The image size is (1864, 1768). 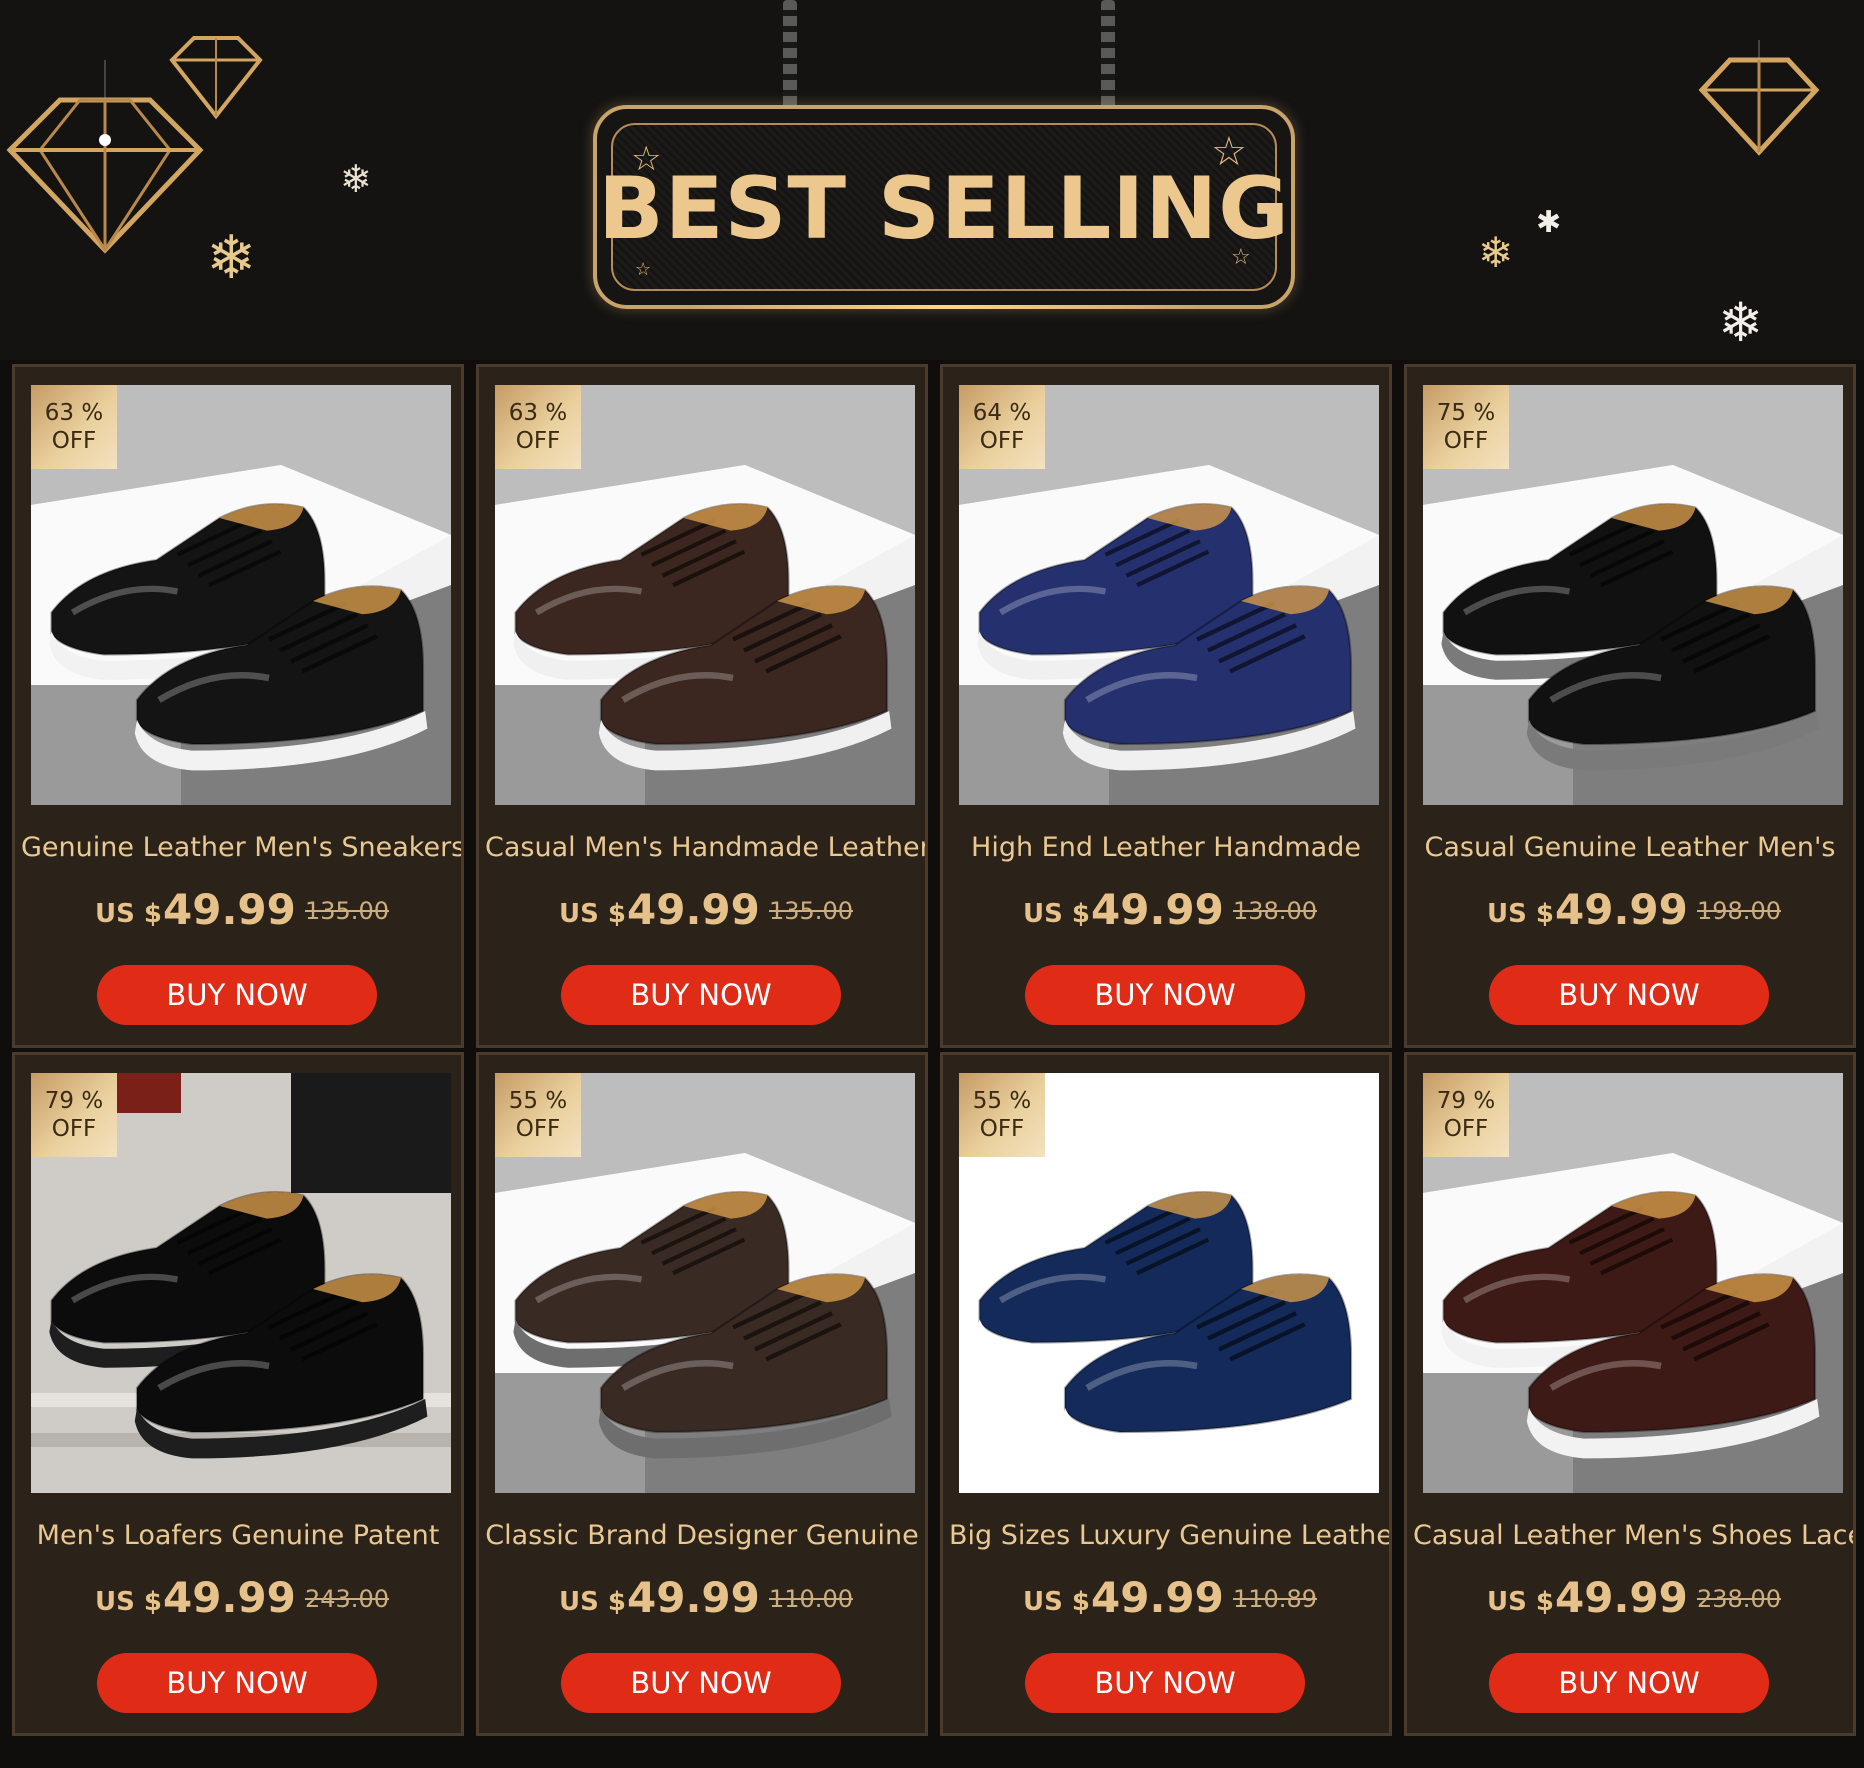 I want to click on banner-title: BEST SELLING, so click(x=944, y=209).